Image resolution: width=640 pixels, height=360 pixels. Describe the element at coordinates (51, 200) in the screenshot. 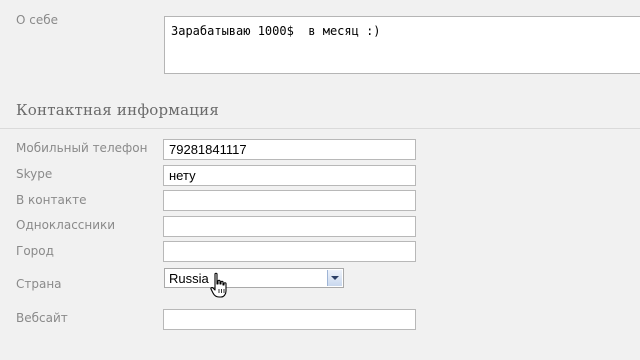

I see `vkontakte-label: В контакте` at that location.